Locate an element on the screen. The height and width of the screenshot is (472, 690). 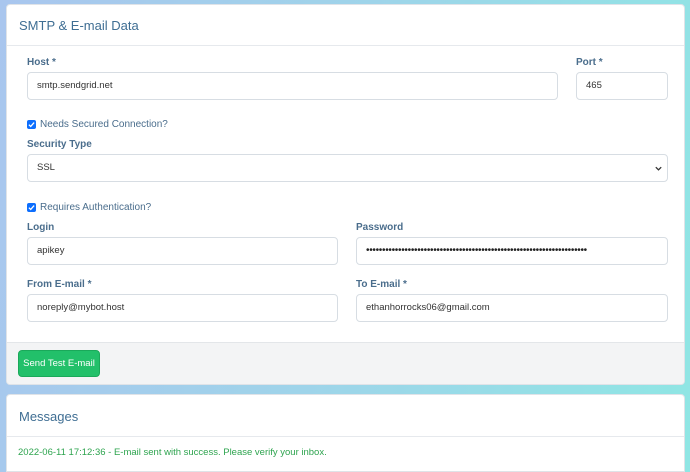
port-label: Port * is located at coordinates (589, 62).